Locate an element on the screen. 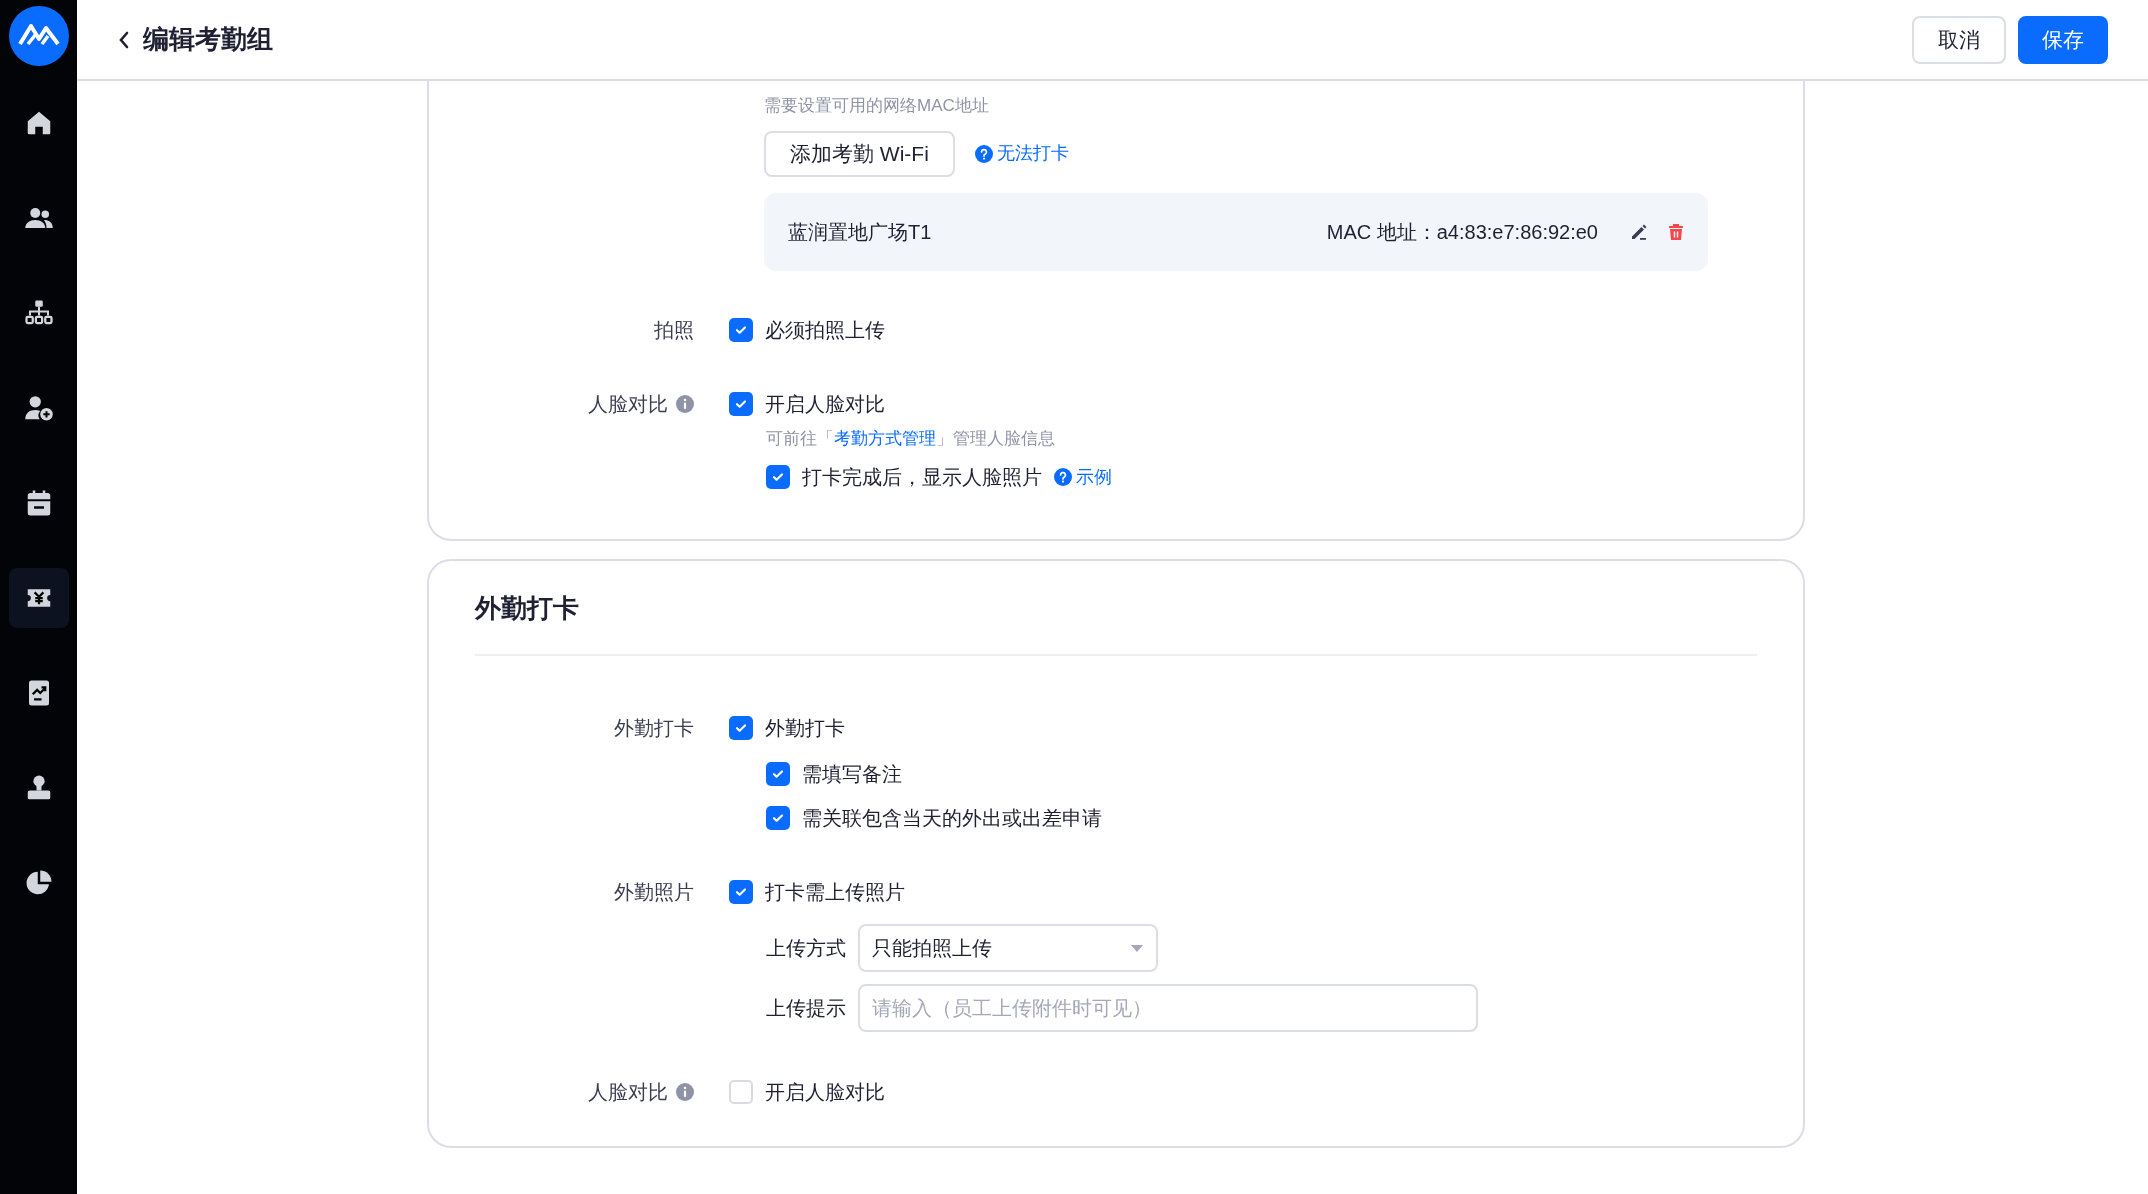 The height and width of the screenshot is (1194, 2148). checkbox-label: 需关联包含当天的外出或出差申请 is located at coordinates (952, 818).